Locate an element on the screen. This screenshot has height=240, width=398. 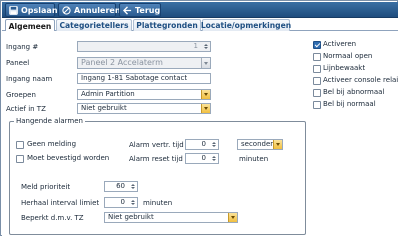
meld-prioriteit-input: 60 is located at coordinates (121, 186).